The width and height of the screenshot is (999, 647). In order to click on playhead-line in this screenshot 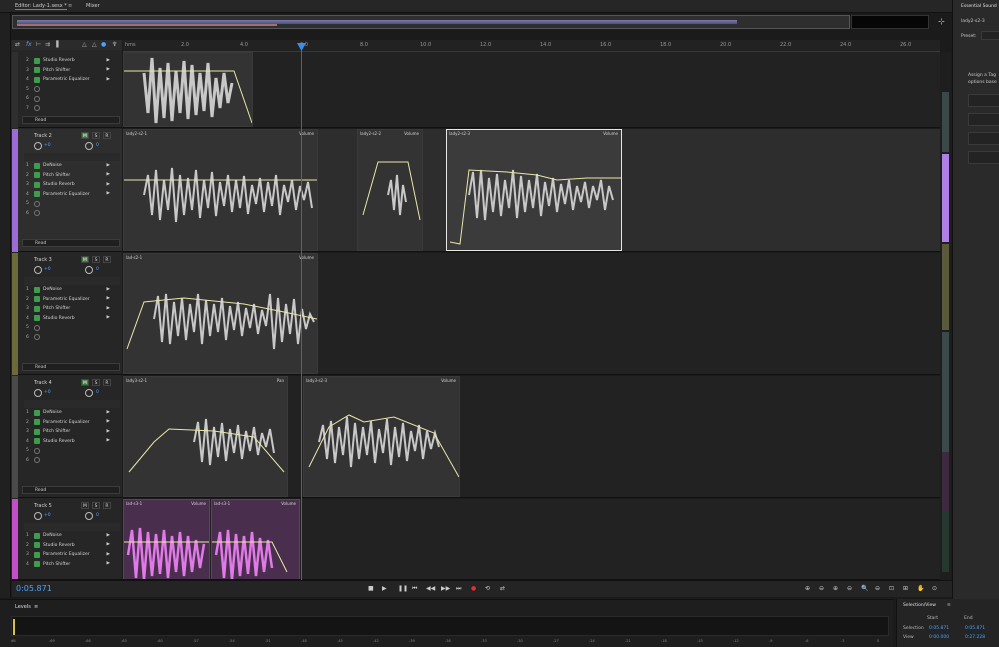, I will do `click(301, 312)`.